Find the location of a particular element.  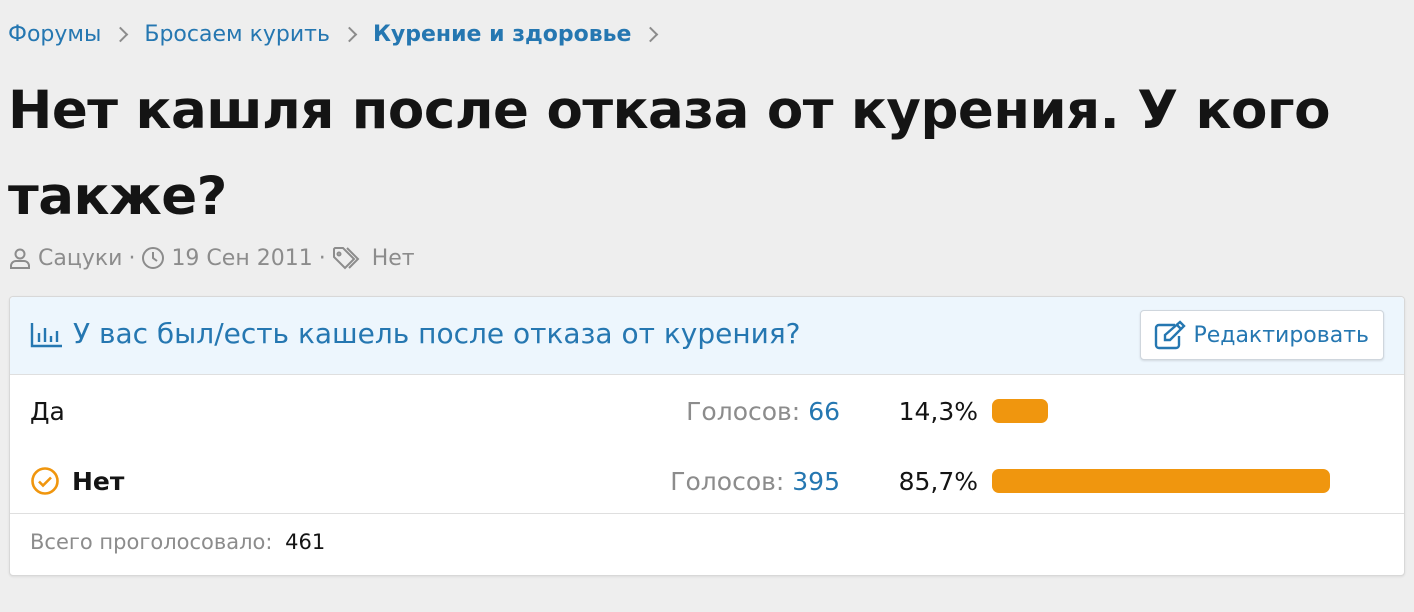

tags-icon is located at coordinates (349, 258).